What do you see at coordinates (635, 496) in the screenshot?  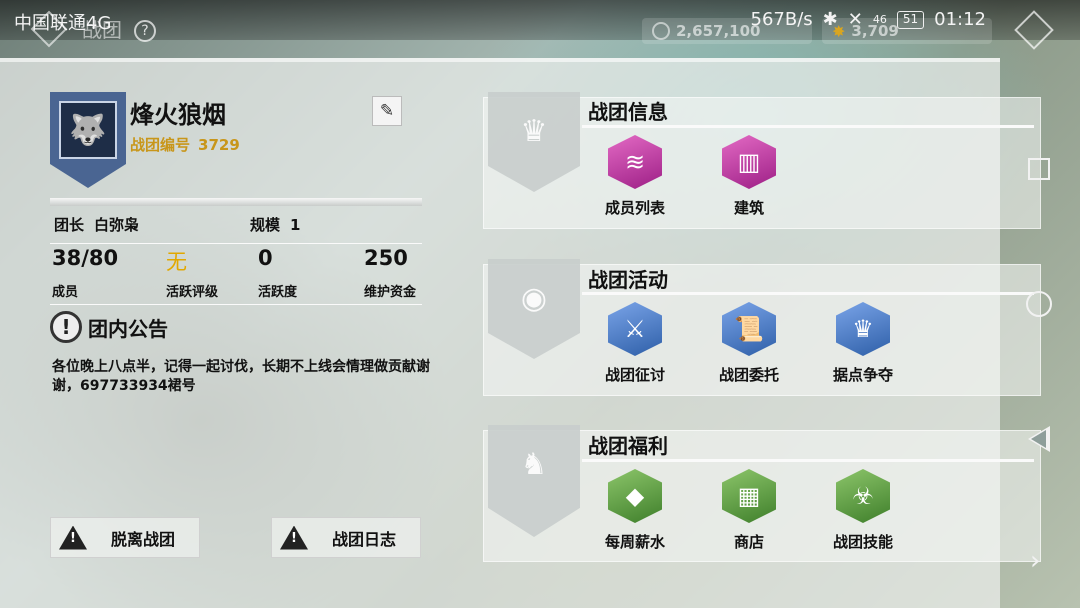 I see `diamond-icon: ◆` at bounding box center [635, 496].